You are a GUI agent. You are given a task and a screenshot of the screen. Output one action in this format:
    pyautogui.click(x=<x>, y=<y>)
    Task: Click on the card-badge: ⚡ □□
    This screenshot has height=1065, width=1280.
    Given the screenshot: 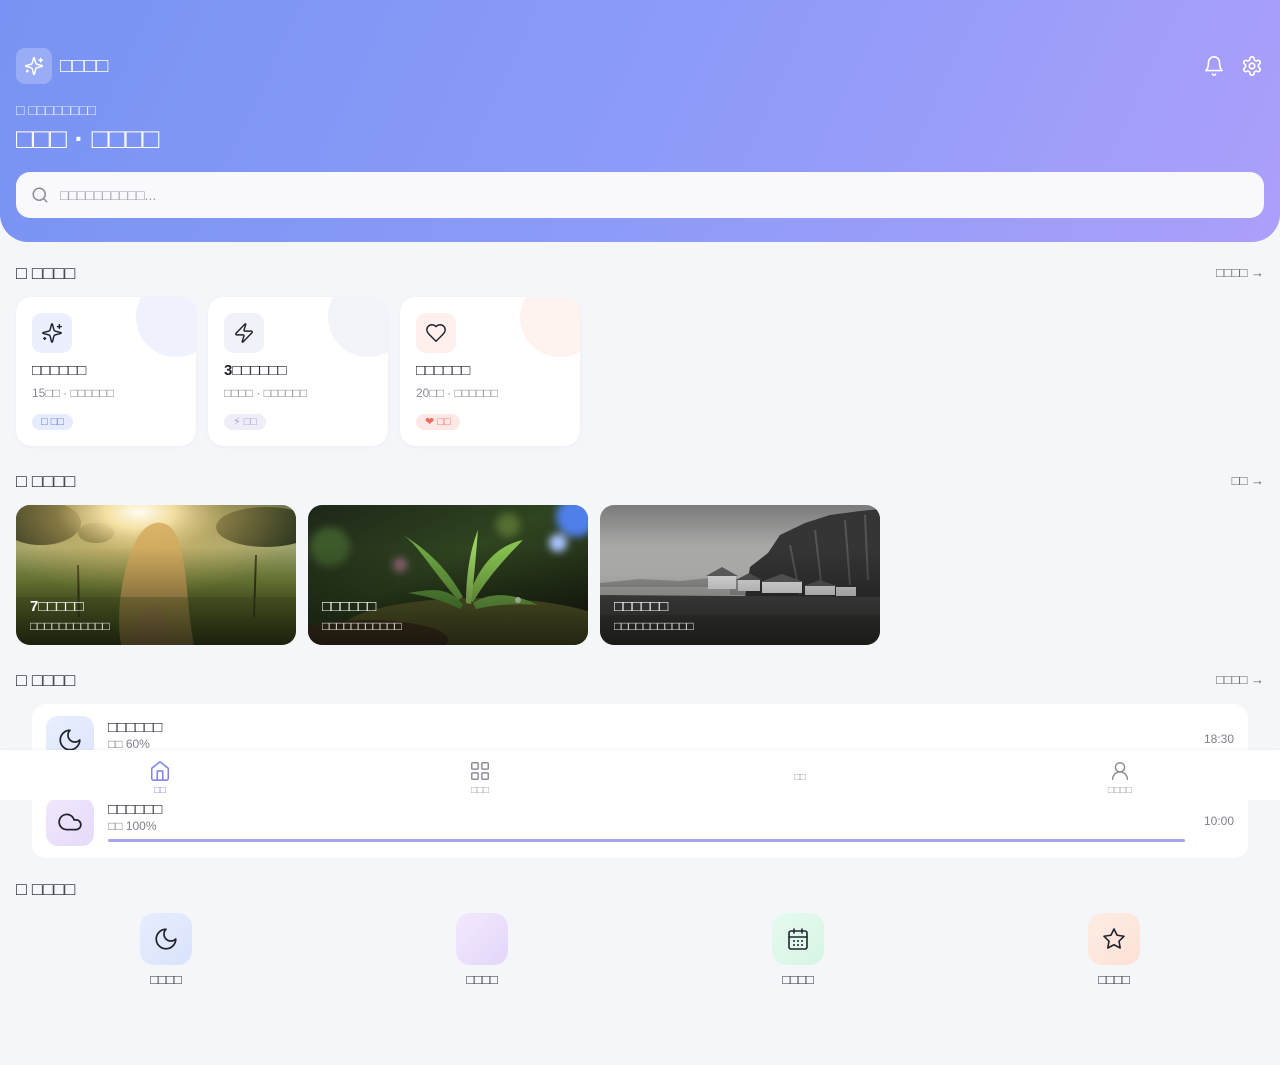 What is the action you would take?
    pyautogui.click(x=245, y=422)
    